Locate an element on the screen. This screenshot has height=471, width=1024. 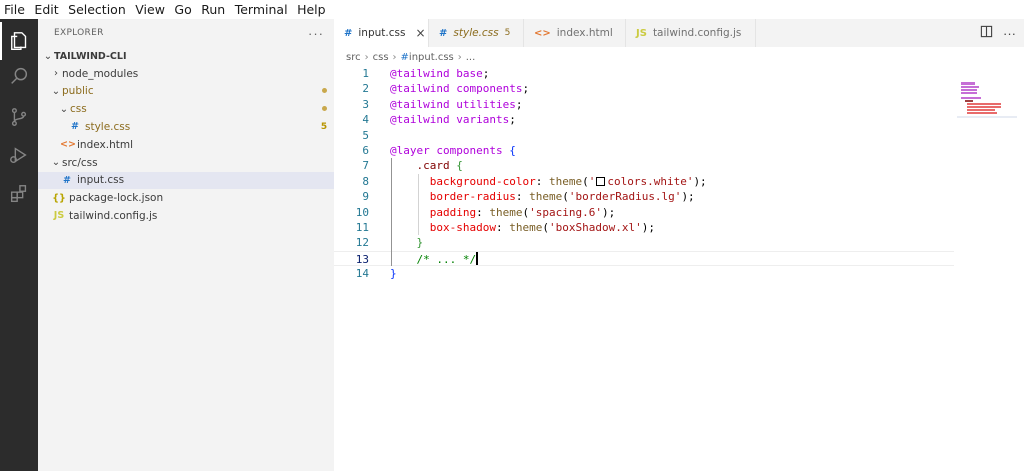
run-debug-icon is located at coordinates (19, 155).